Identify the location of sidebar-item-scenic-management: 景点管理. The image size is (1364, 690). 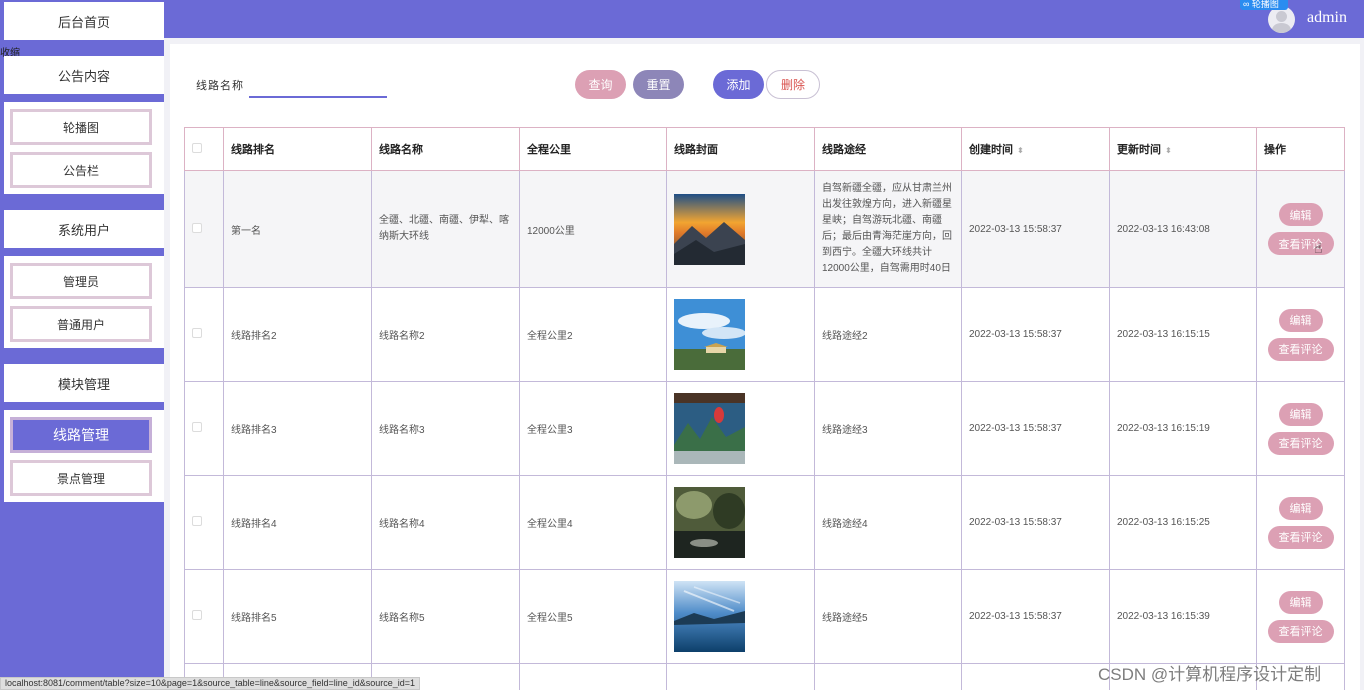
(81, 478).